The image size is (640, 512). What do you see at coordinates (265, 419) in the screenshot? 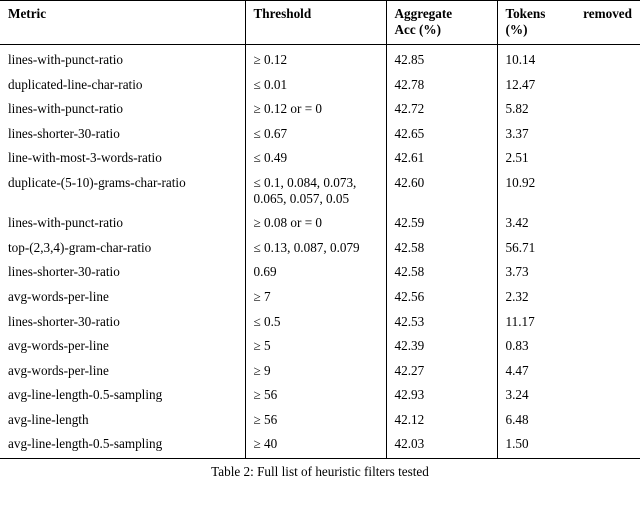
I see `cell-threshold-text: ≥ 56` at bounding box center [265, 419].